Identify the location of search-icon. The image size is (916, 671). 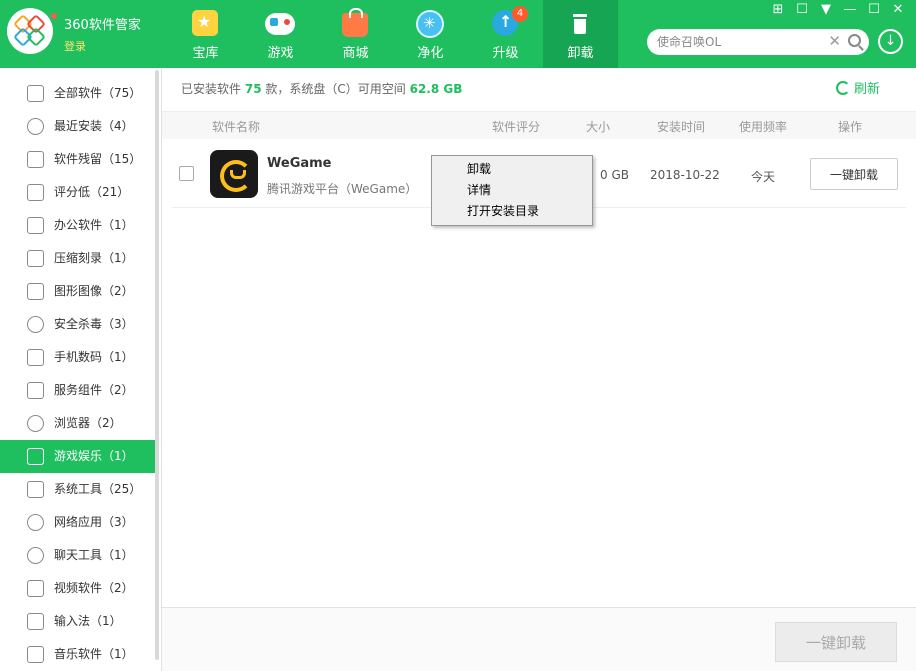
(854, 40).